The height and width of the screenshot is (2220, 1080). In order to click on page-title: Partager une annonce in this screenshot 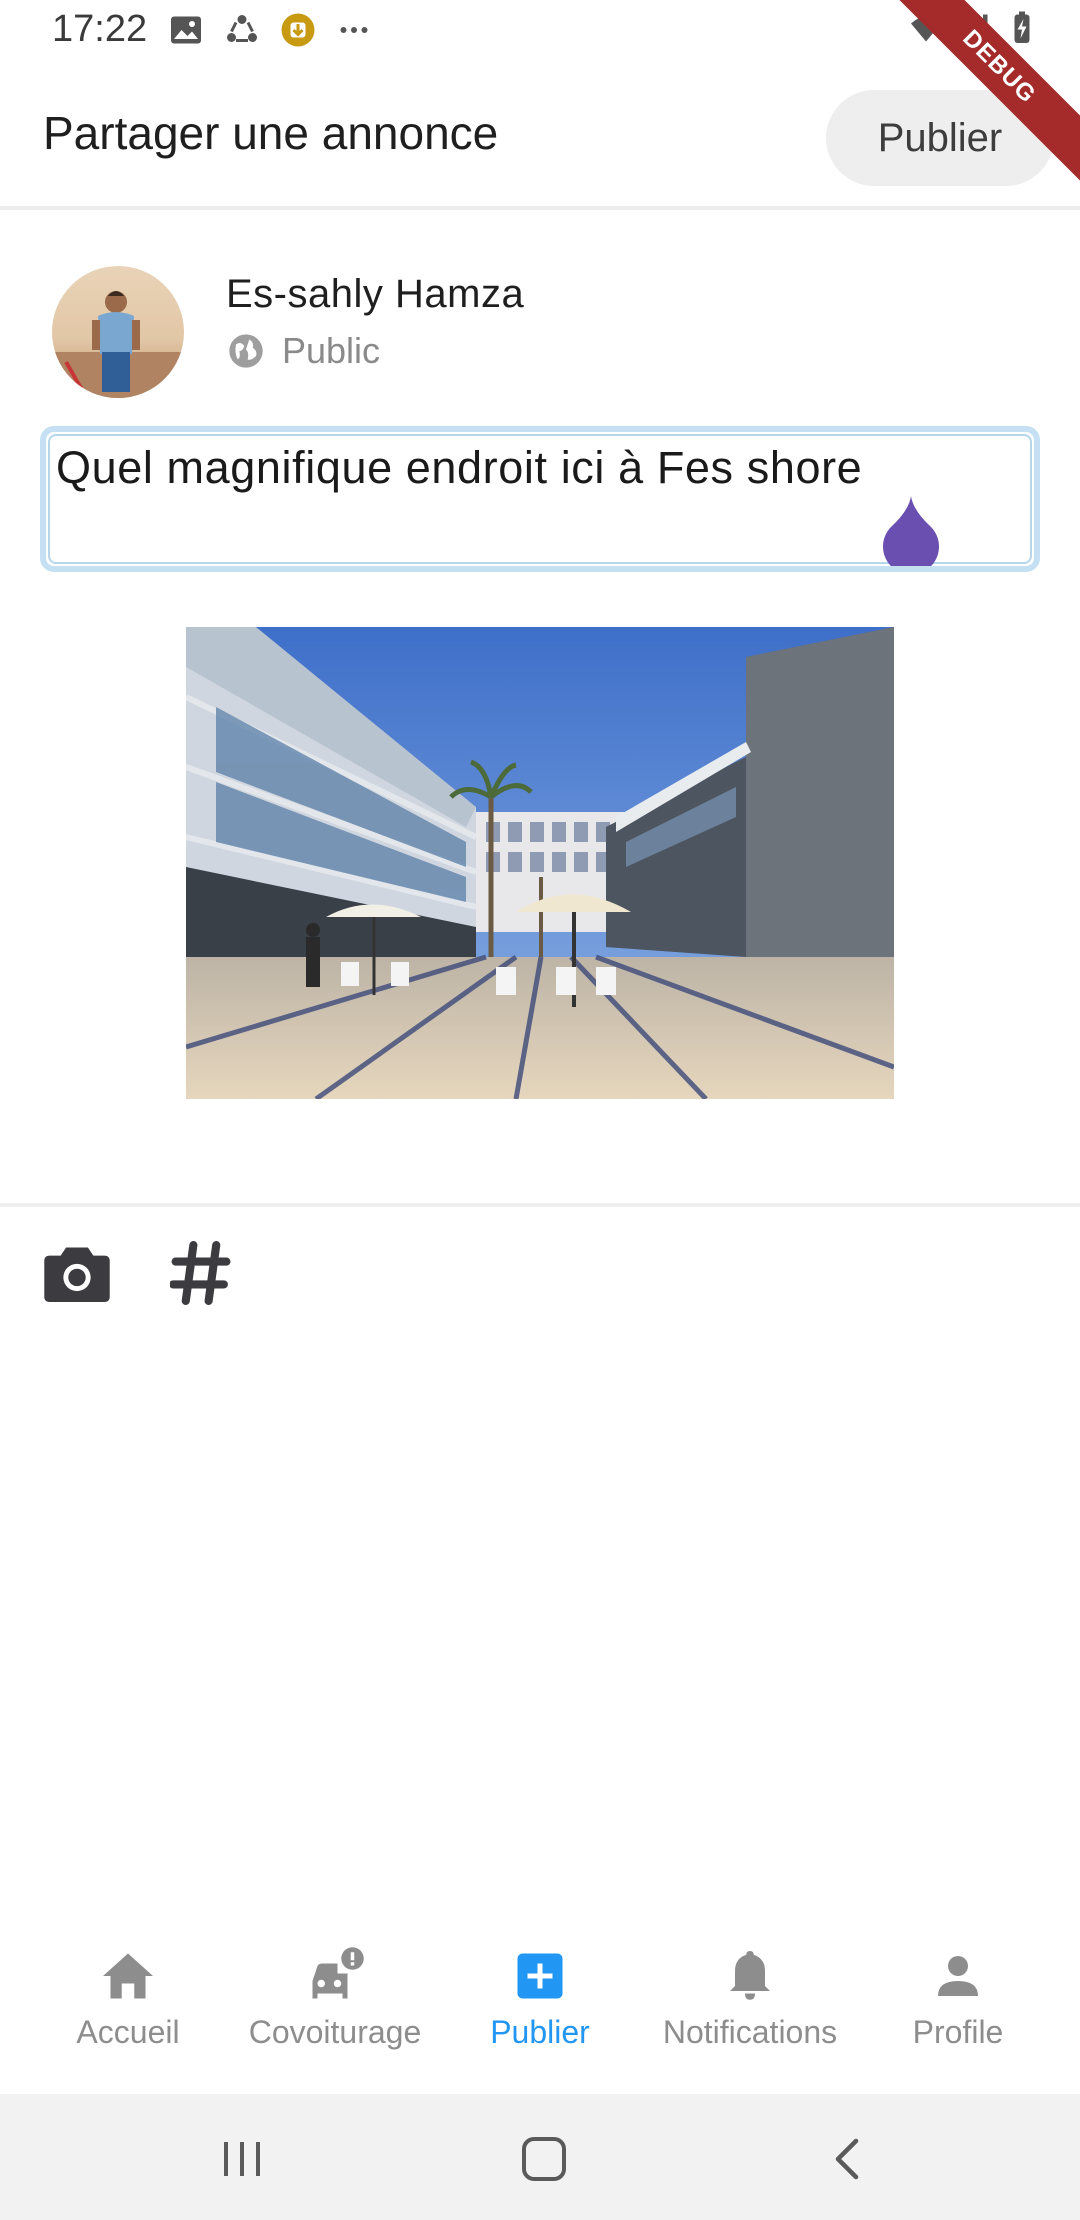, I will do `click(271, 133)`.